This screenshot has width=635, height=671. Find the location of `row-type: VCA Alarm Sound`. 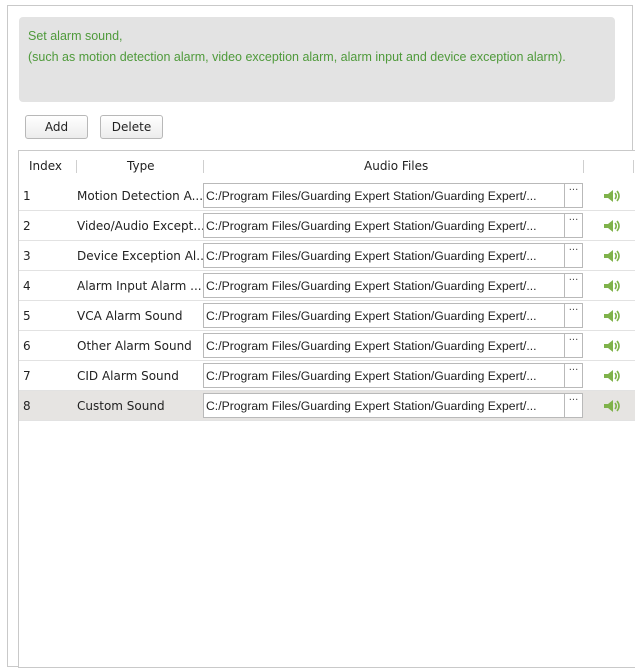

row-type: VCA Alarm Sound is located at coordinates (130, 315).